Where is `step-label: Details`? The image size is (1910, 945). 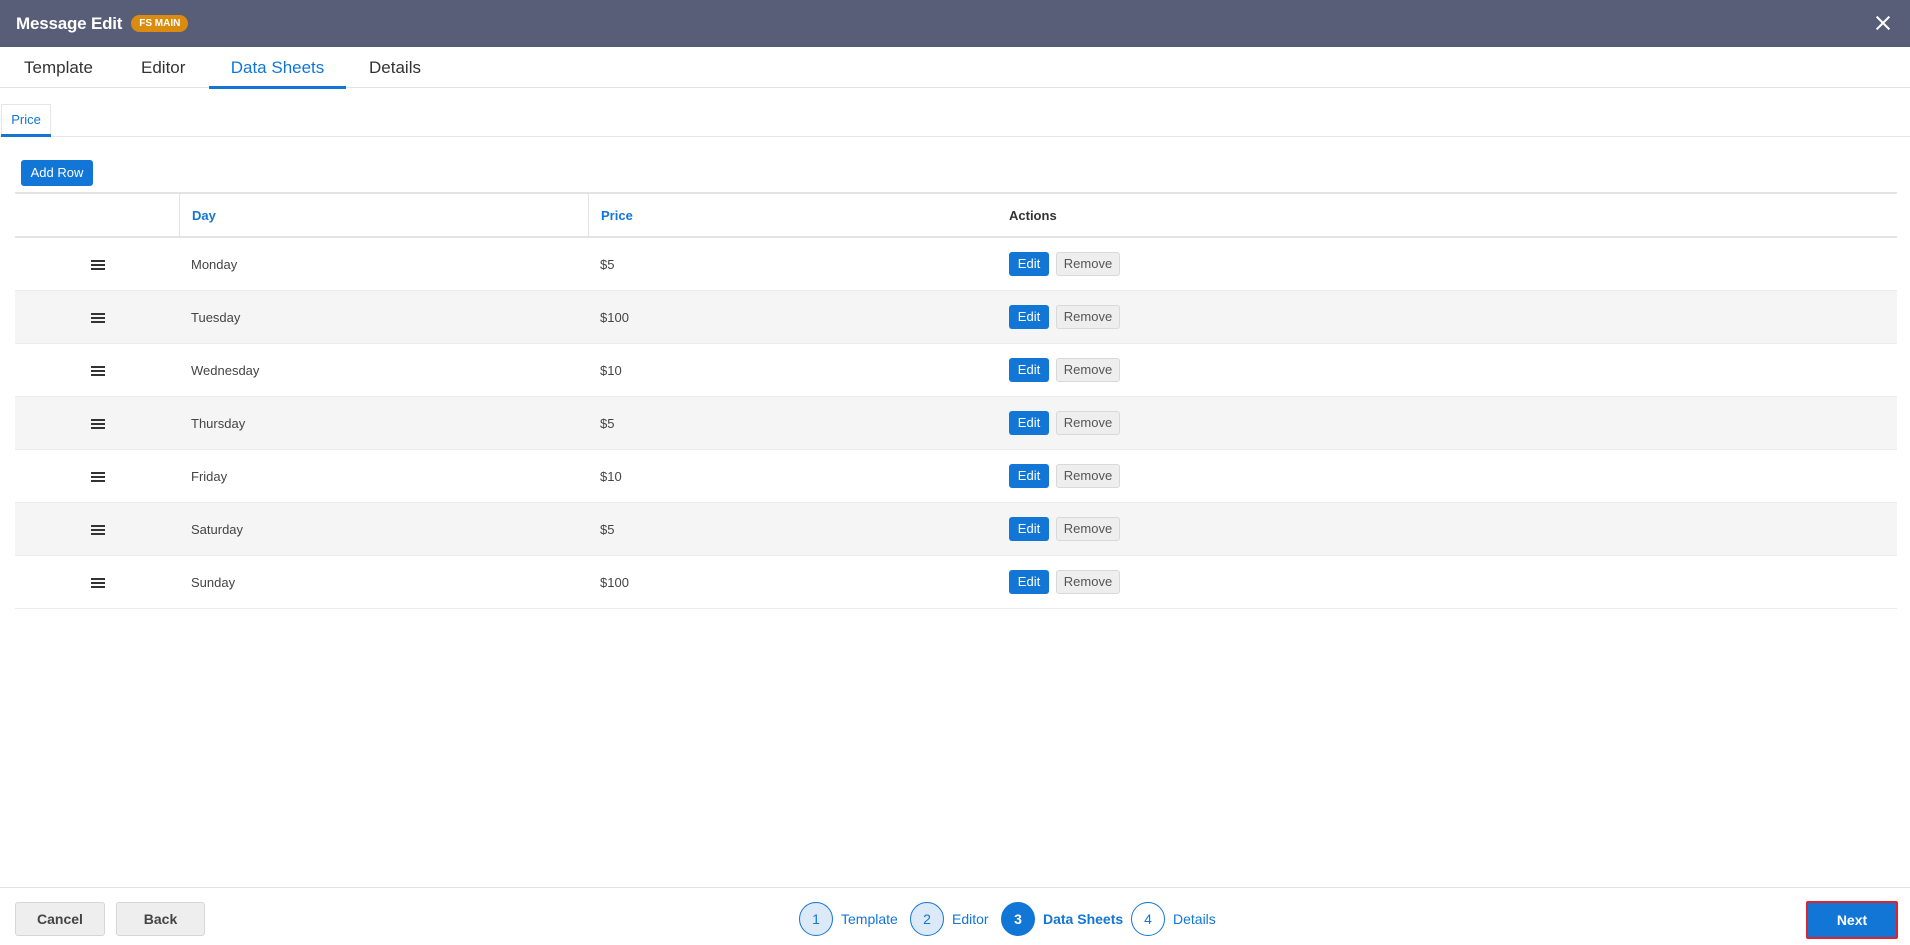 step-label: Details is located at coordinates (1194, 919).